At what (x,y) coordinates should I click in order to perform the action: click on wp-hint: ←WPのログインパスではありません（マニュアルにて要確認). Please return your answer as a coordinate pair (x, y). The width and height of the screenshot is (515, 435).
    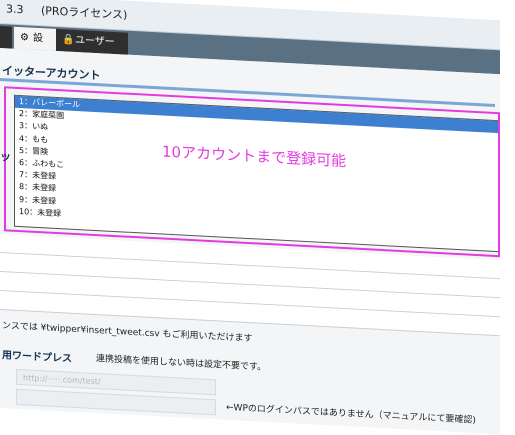
    Looking at the image, I should click on (351, 414).